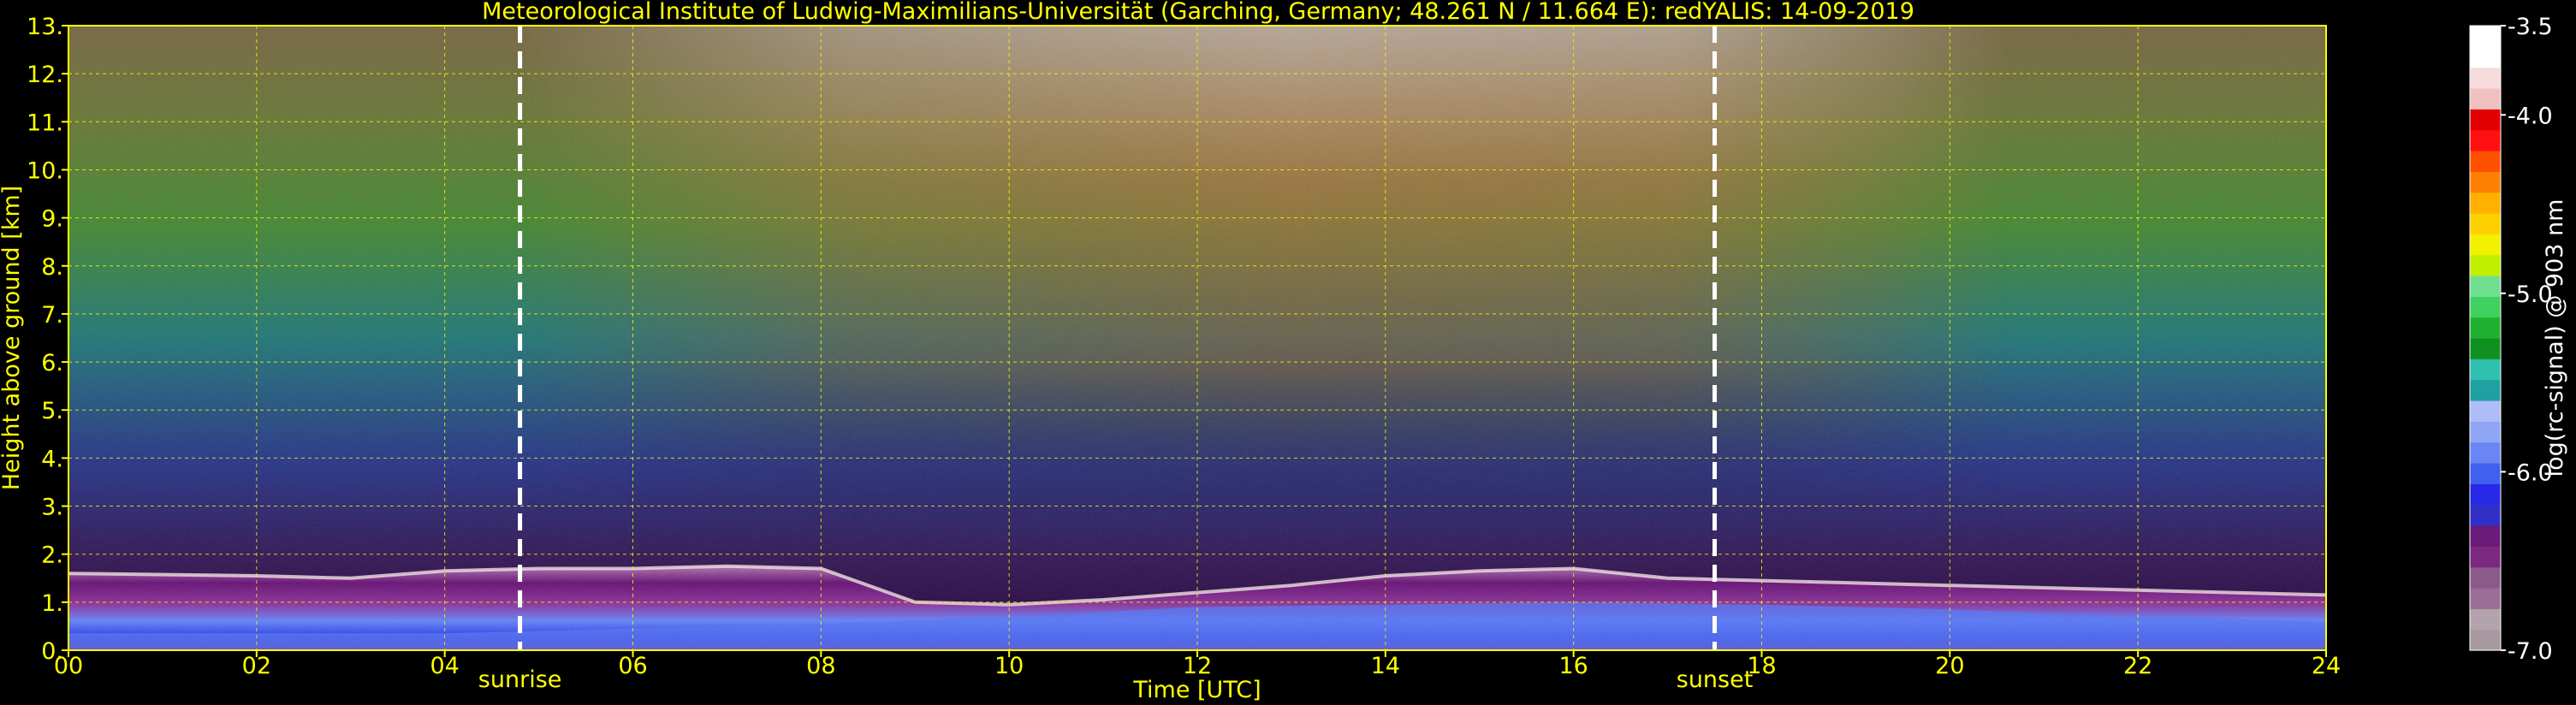 This screenshot has width=2576, height=705. I want to click on x-tick-label: 22, so click(2137, 666).